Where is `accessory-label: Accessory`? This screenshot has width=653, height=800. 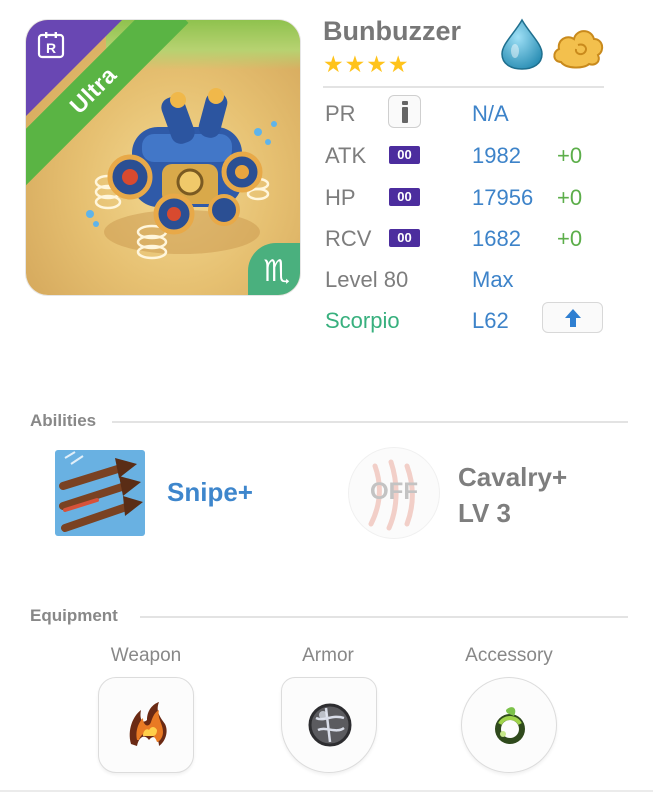 accessory-label: Accessory is located at coordinates (509, 655).